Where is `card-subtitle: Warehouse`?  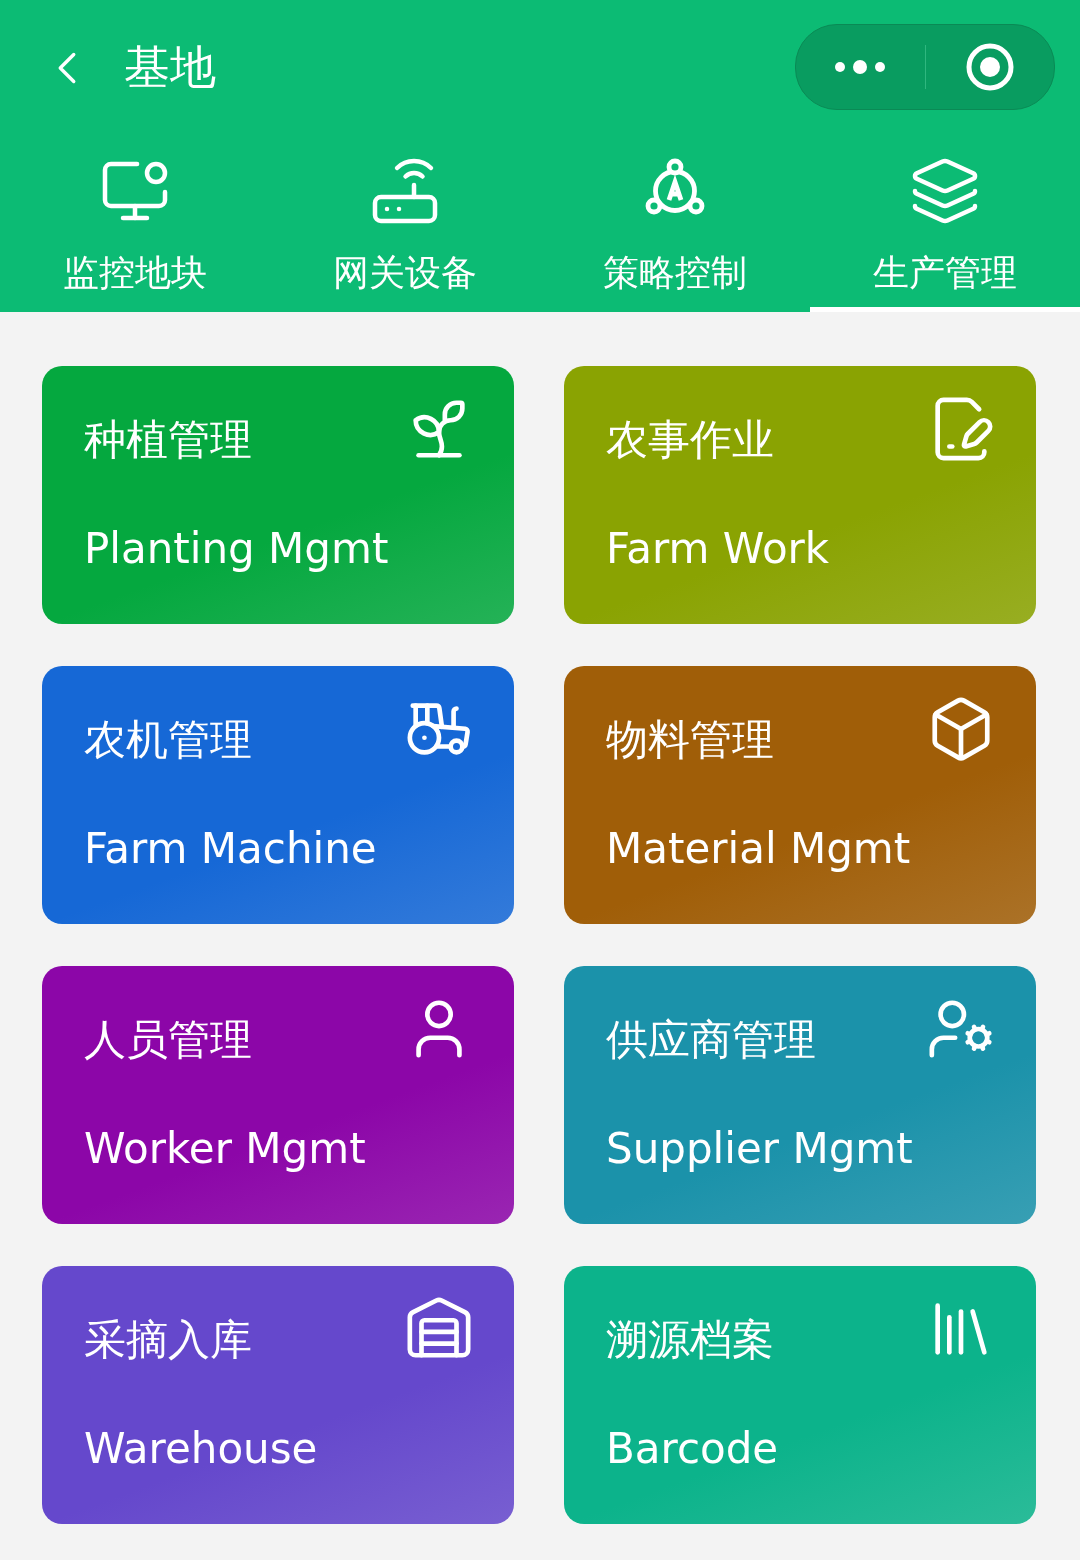
card-subtitle: Warehouse is located at coordinates (201, 1448).